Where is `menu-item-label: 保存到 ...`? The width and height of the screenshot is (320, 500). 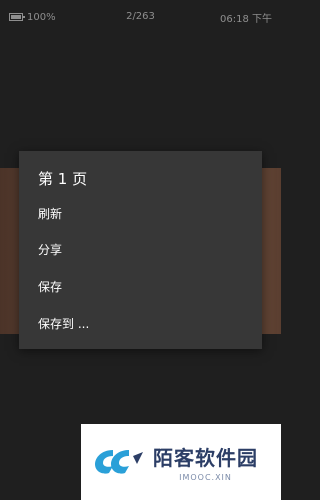 menu-item-label: 保存到 ... is located at coordinates (64, 323).